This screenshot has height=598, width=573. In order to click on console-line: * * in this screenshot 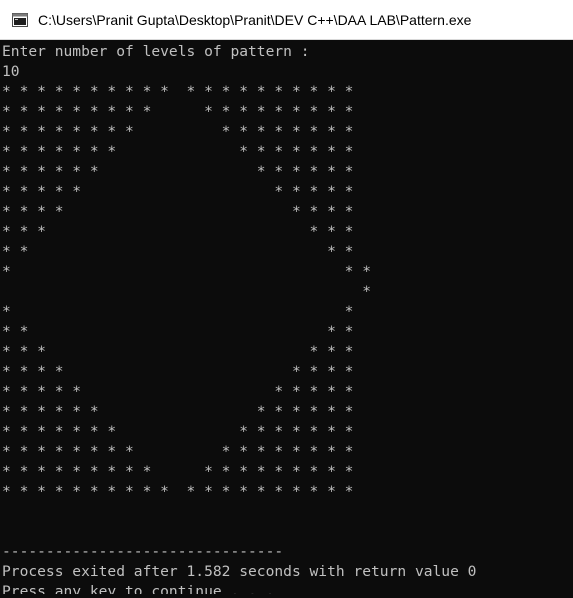, I will do `click(178, 311)`.